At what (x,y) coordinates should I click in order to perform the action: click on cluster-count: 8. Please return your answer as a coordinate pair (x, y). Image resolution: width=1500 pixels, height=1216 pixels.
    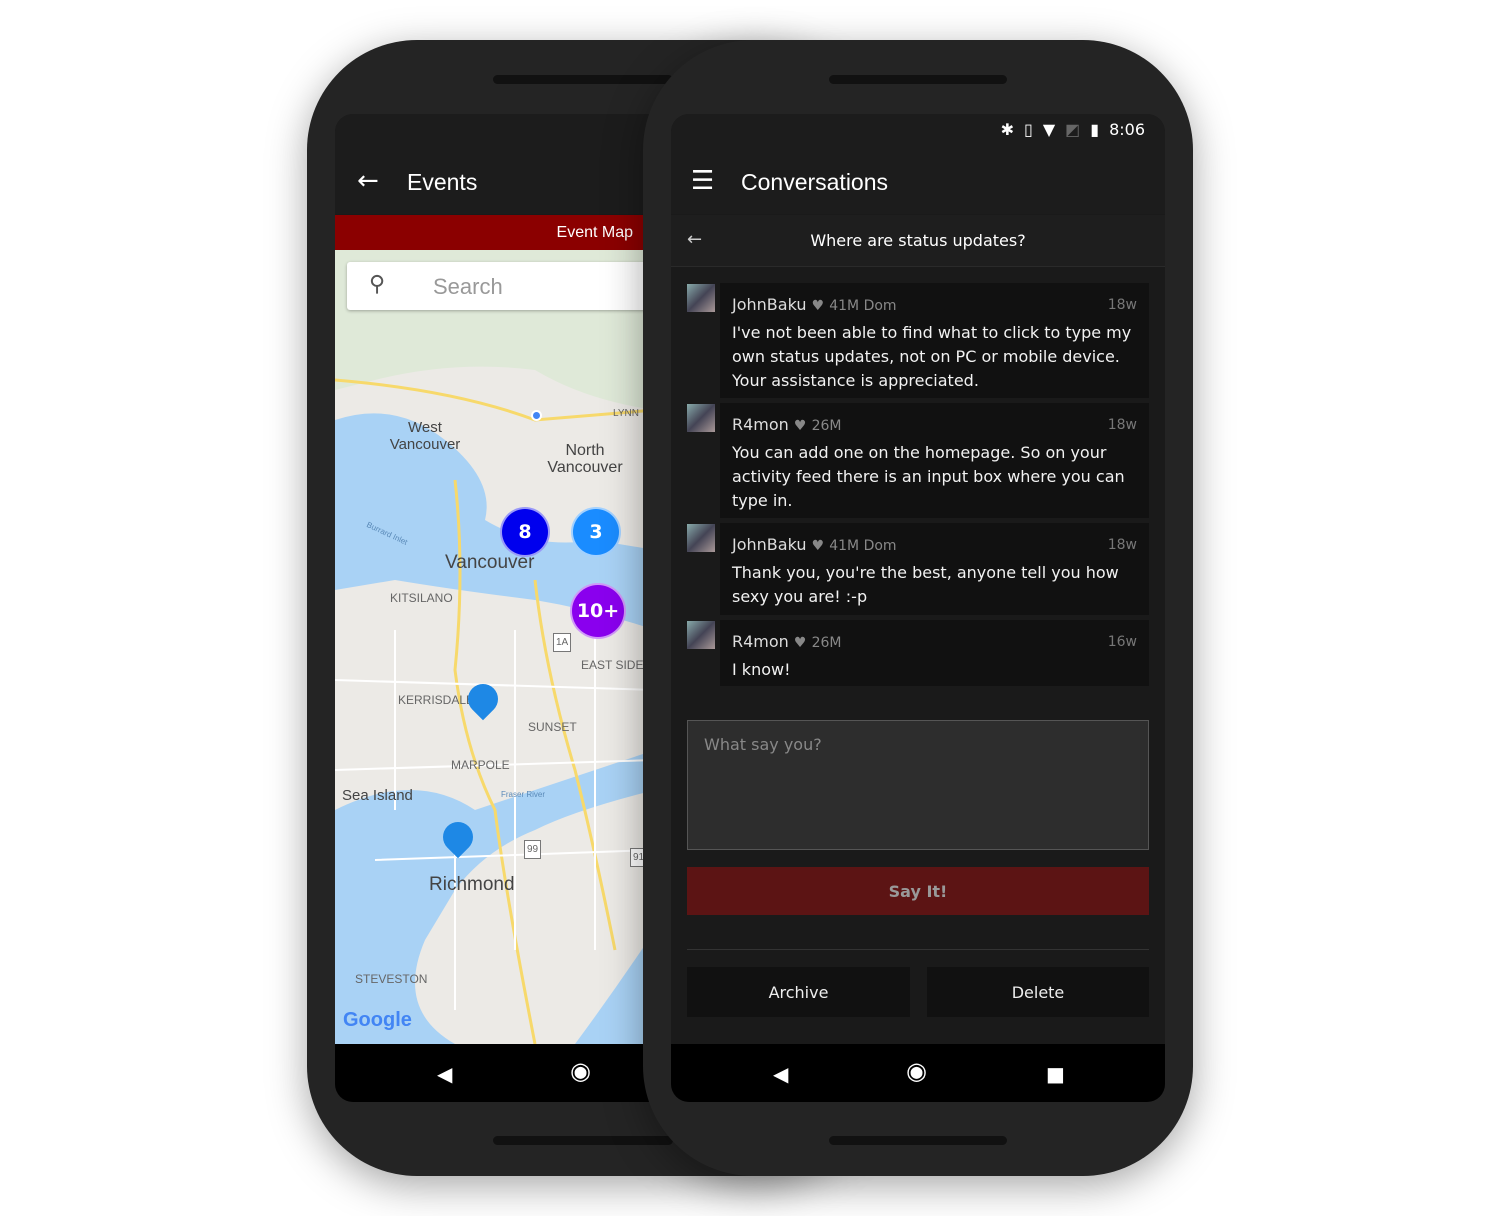
    Looking at the image, I should click on (525, 532).